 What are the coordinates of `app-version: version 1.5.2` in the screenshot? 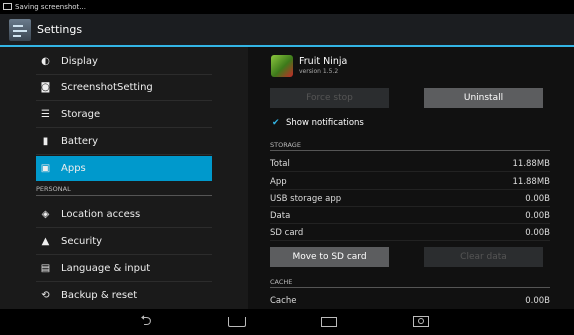 It's located at (319, 71).